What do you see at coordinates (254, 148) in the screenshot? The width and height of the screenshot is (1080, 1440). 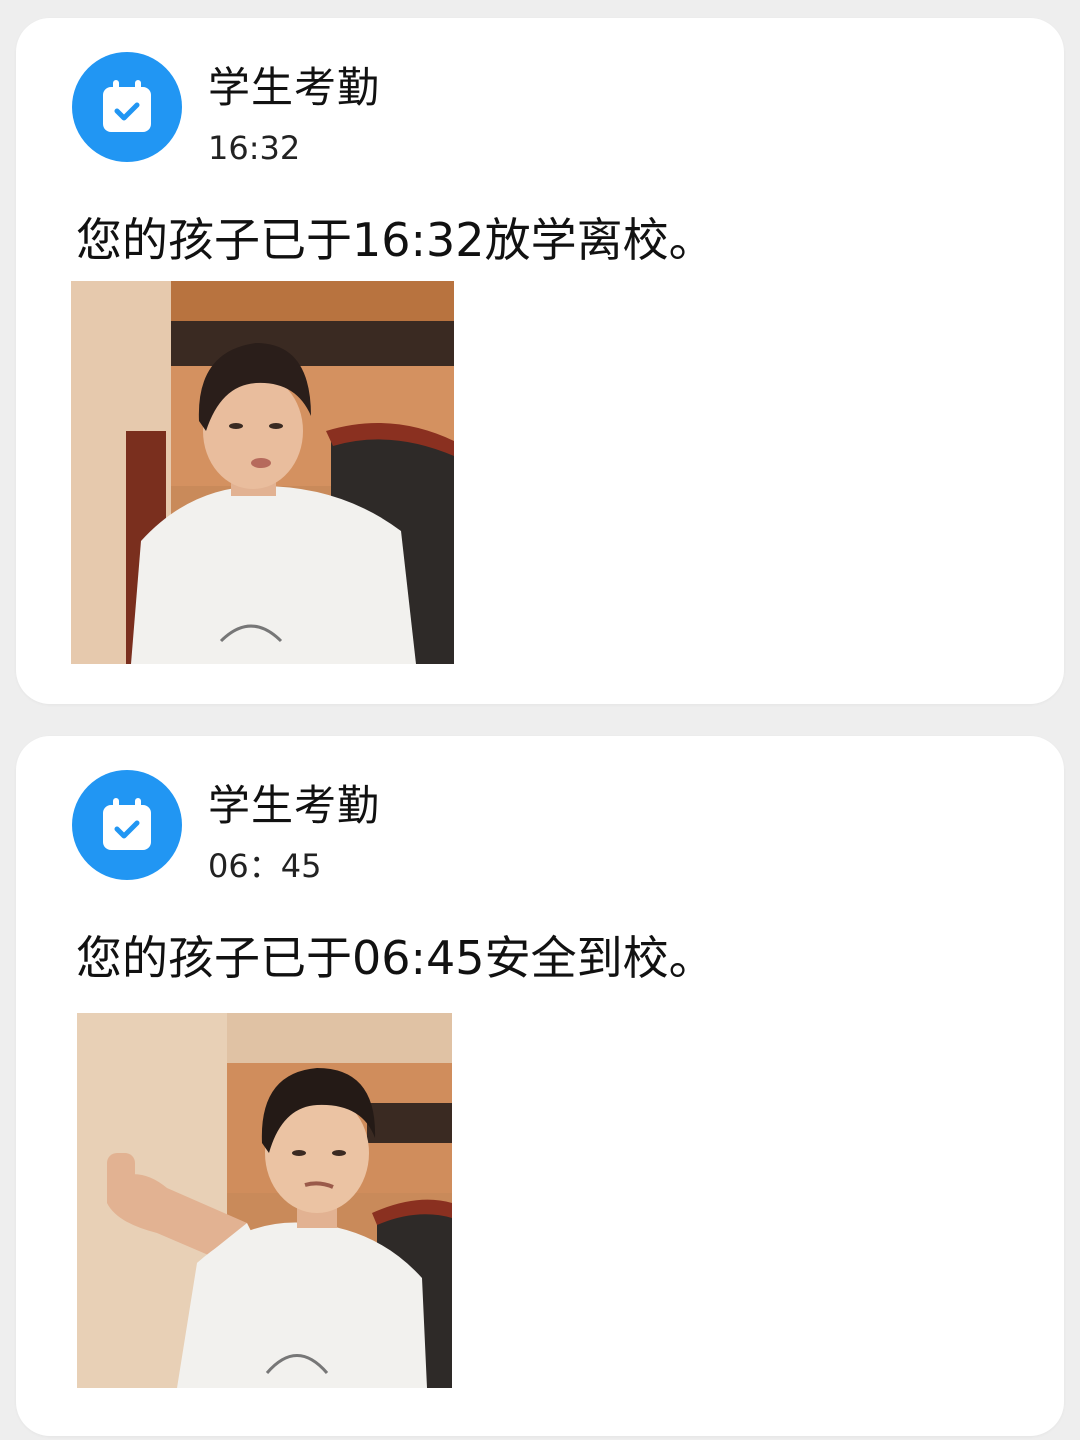 I see `notification-time: 16:32` at bounding box center [254, 148].